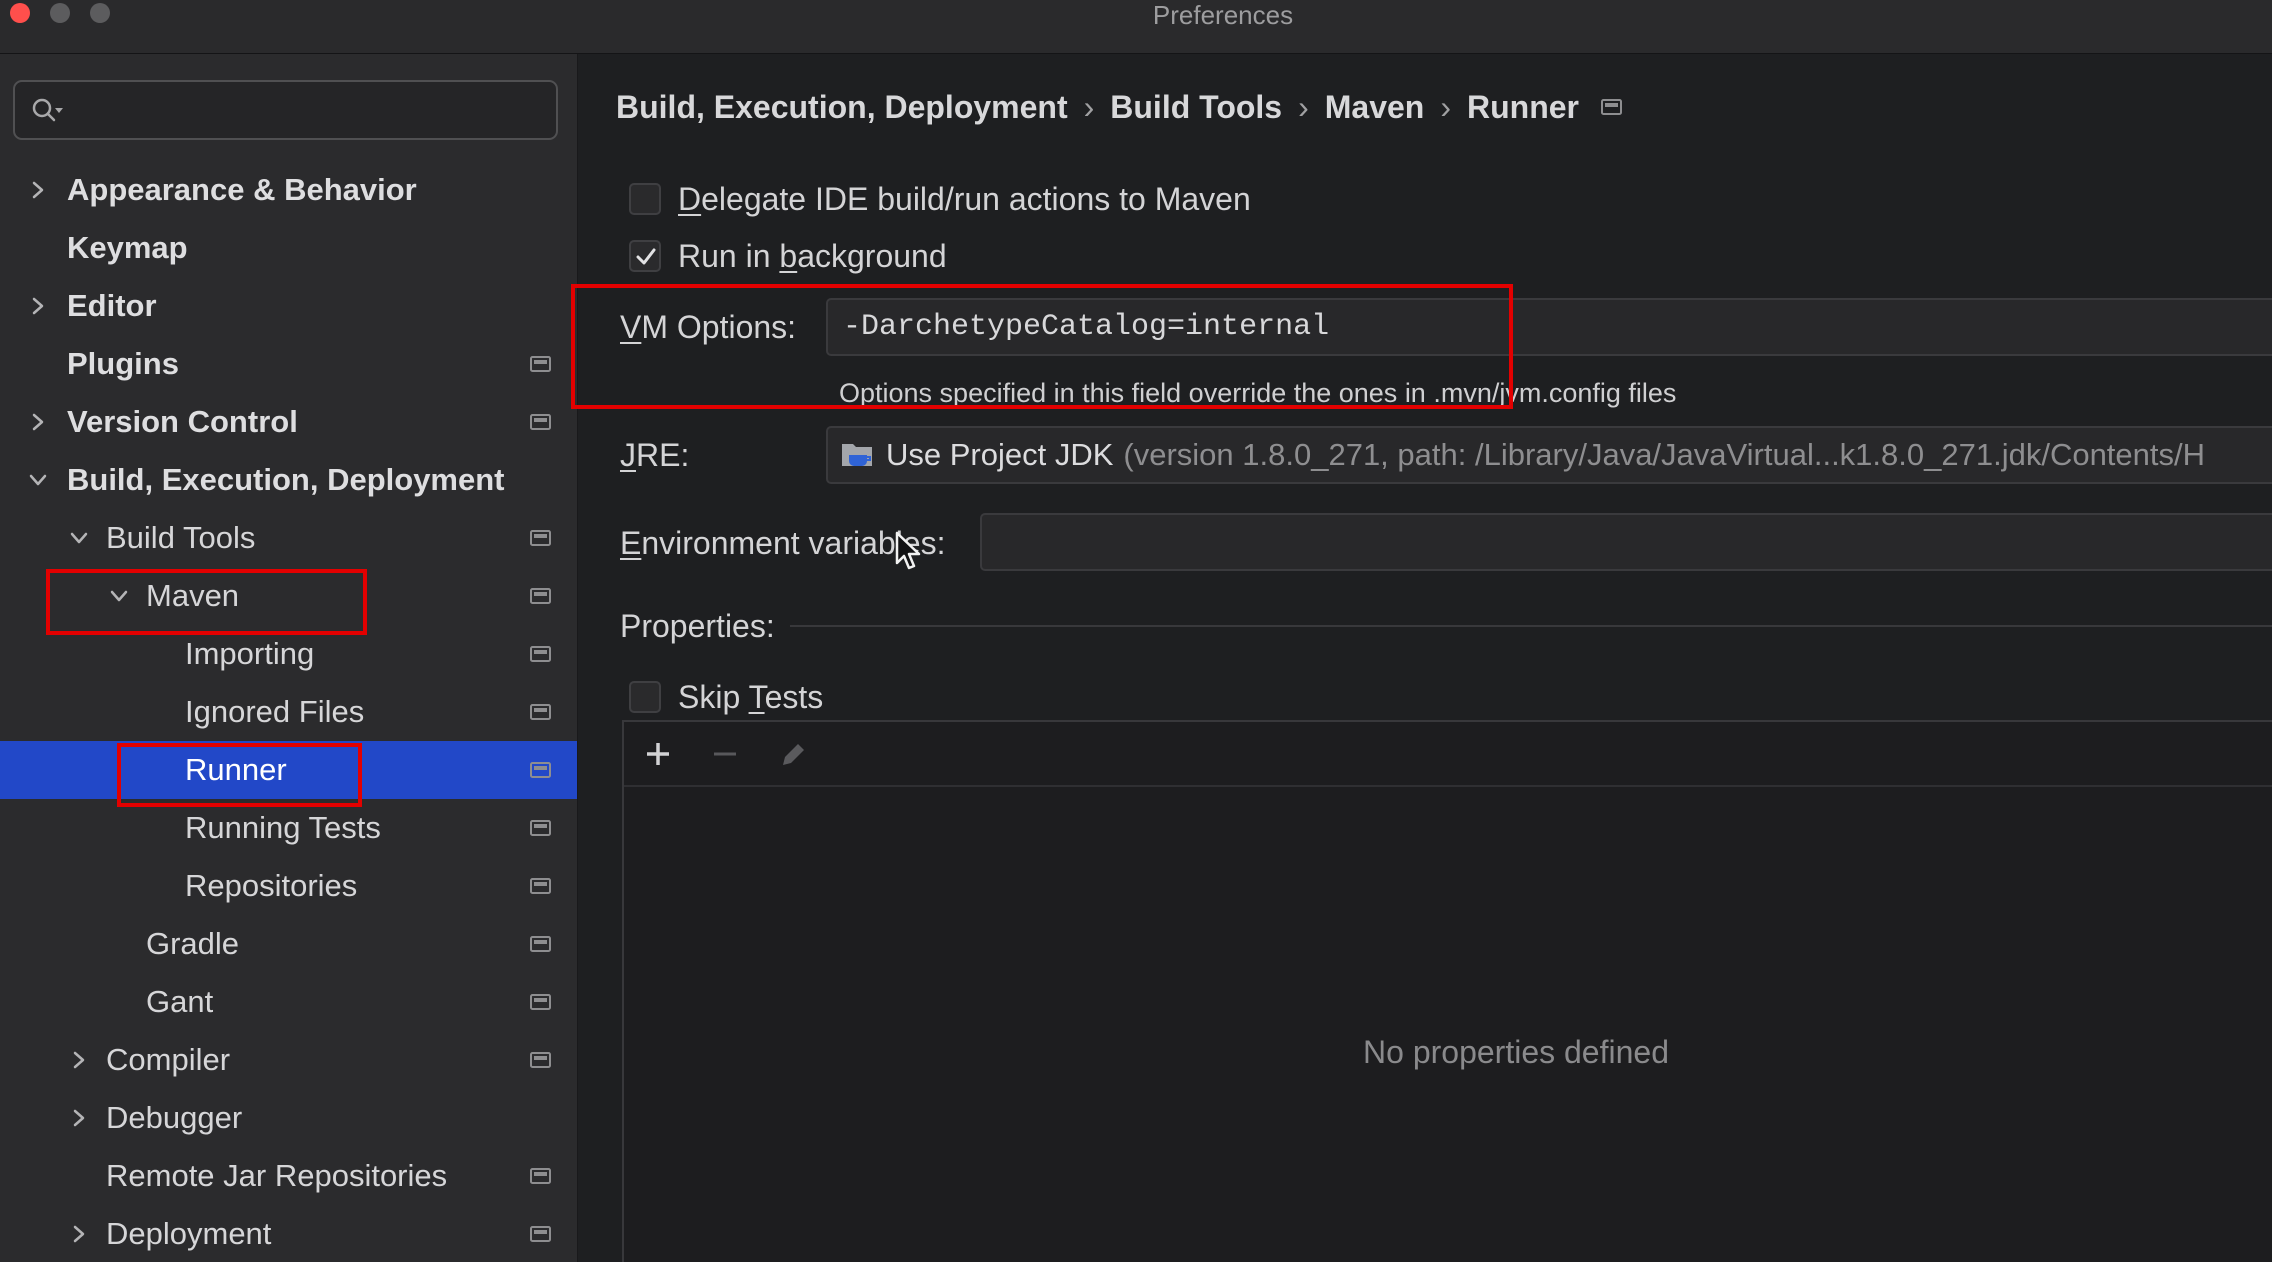 This screenshot has width=2272, height=1262. I want to click on delegate-checkbox-row: Delegate IDE build/run actions to Maven, so click(940, 199).